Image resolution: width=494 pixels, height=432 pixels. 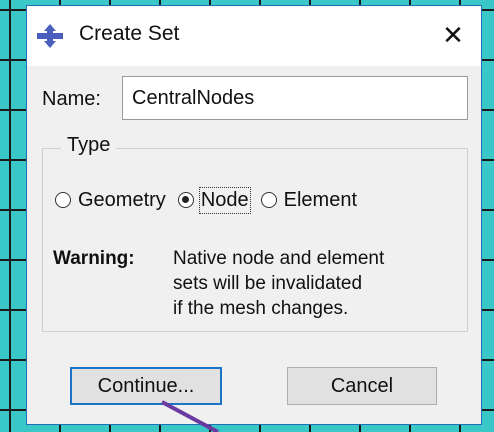 What do you see at coordinates (261, 308) in the screenshot?
I see `warning-line: if the mesh changes.` at bounding box center [261, 308].